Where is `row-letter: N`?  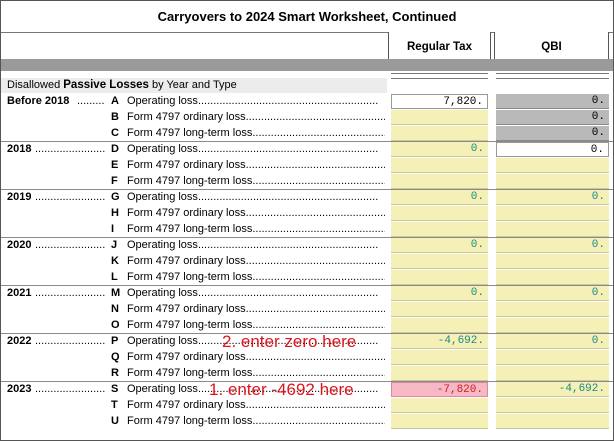 row-letter: N is located at coordinates (115, 309).